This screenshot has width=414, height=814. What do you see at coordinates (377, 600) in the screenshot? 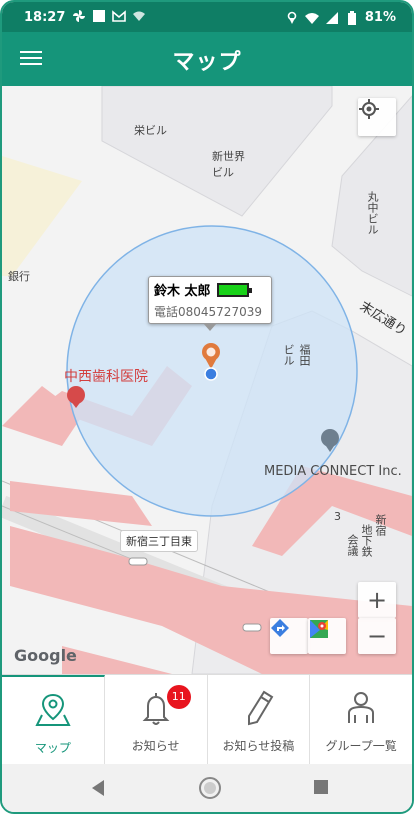
I see `zoom-in-button: +` at bounding box center [377, 600].